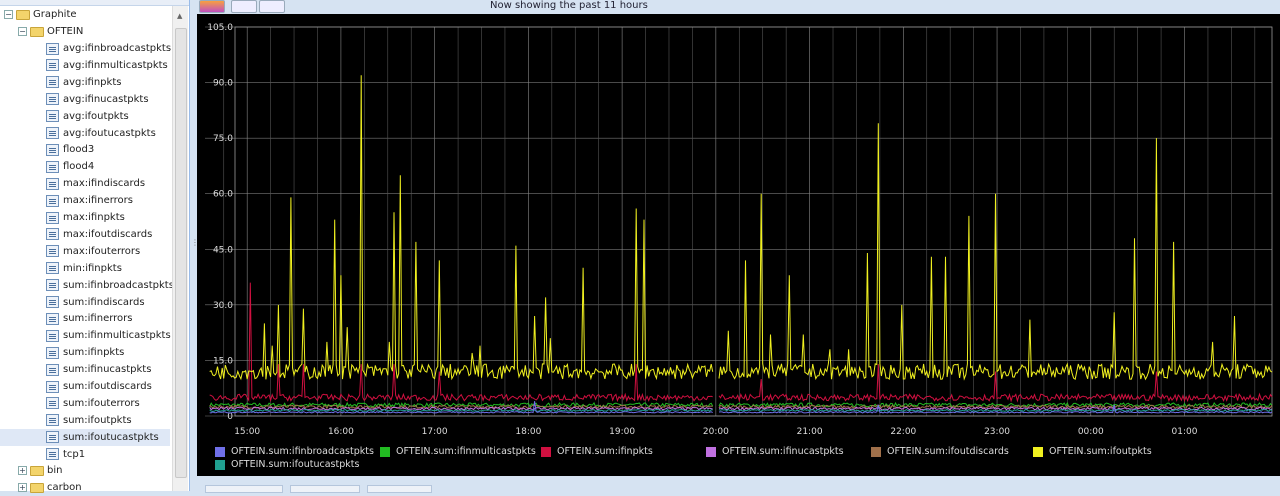  What do you see at coordinates (181, 253) in the screenshot?
I see `scroll-thumb` at bounding box center [181, 253].